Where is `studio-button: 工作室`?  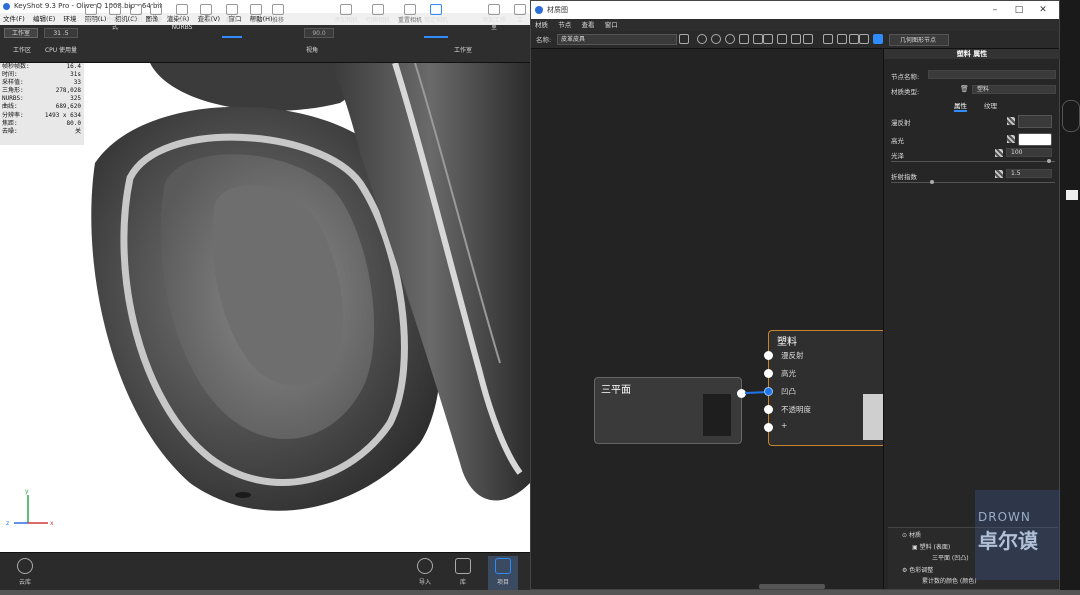
studio-button: 工作室 is located at coordinates (463, 51).